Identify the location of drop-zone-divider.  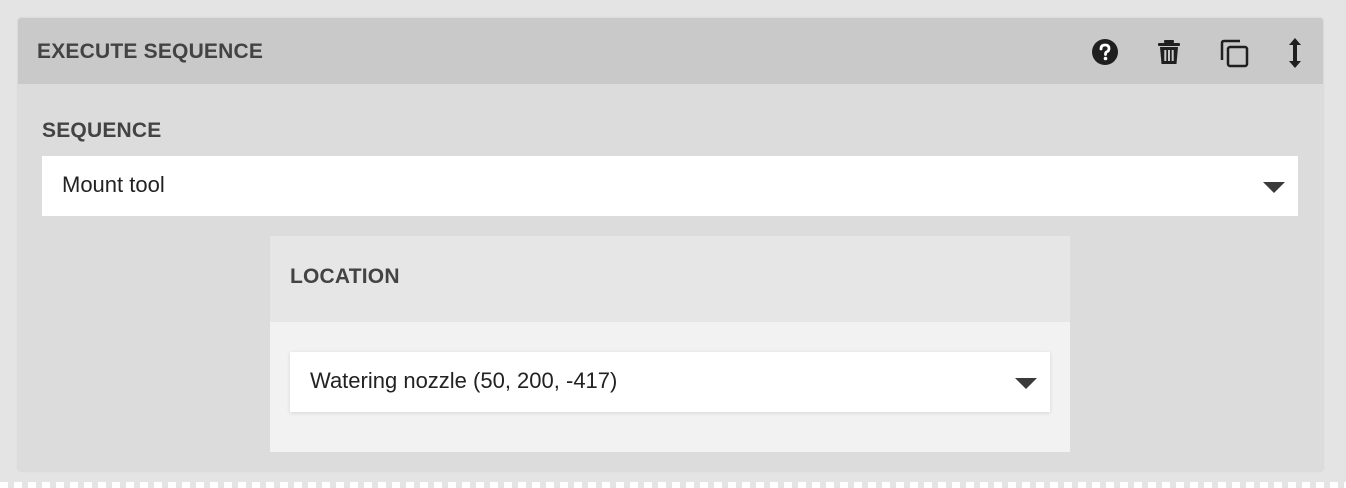
(673, 485).